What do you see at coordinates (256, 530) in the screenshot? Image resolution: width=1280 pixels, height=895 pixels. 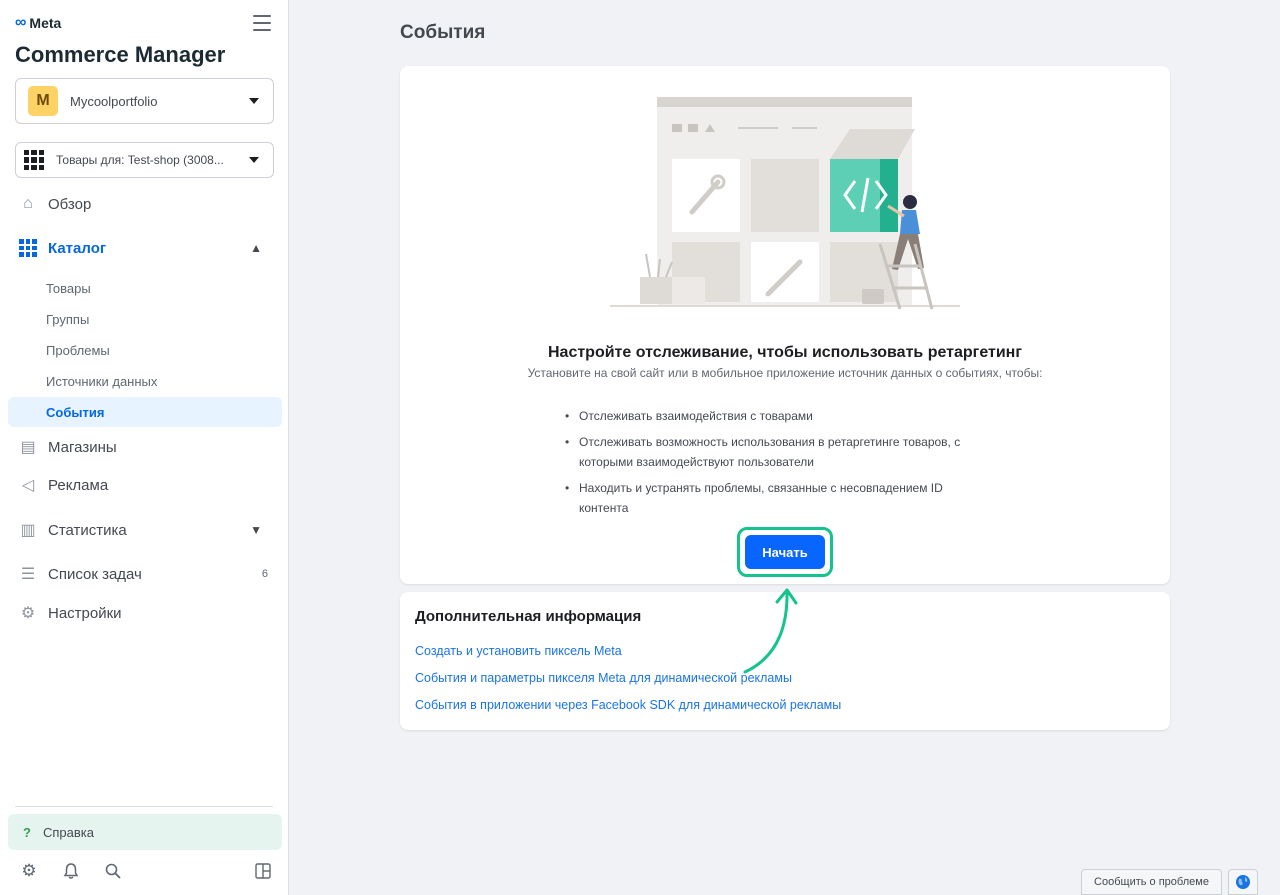 I see `chevron-down-icon: ▼` at bounding box center [256, 530].